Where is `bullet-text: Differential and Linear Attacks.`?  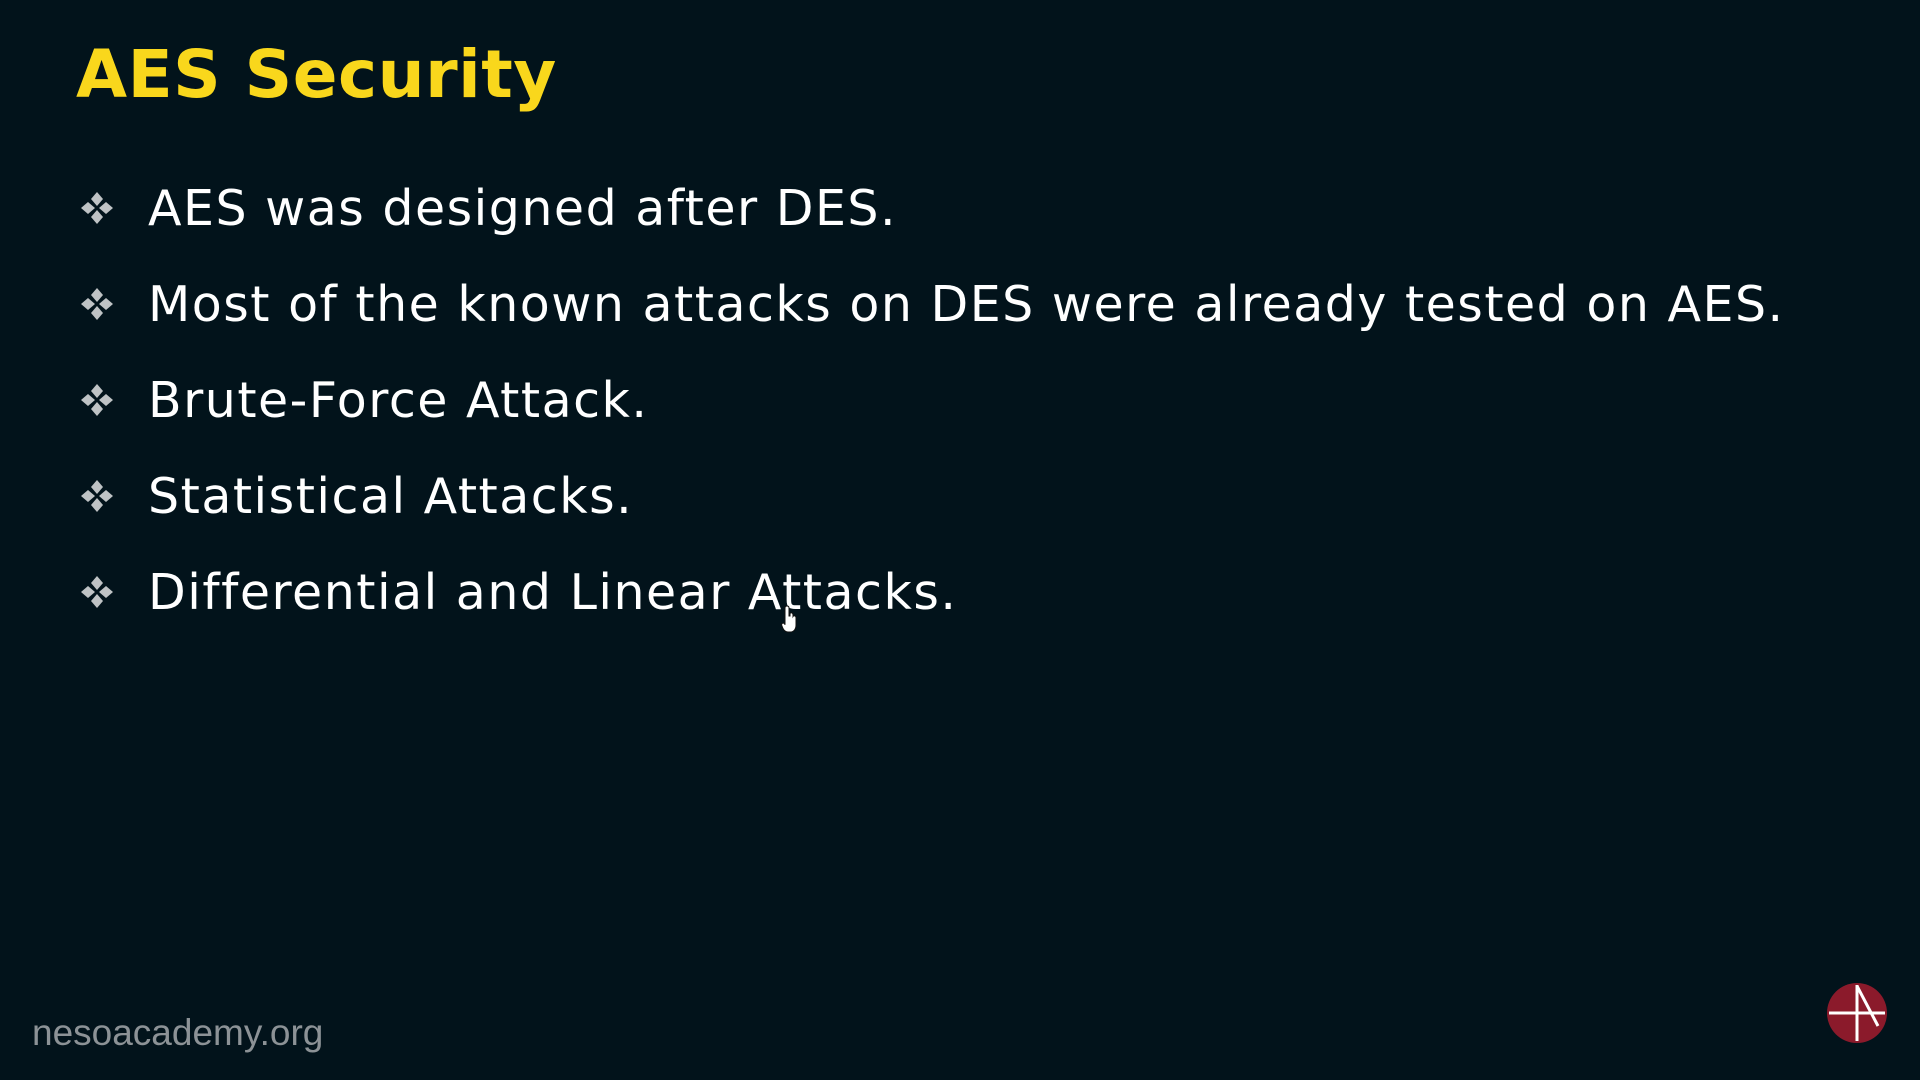
bullet-text: Differential and Linear Attacks. is located at coordinates (553, 592).